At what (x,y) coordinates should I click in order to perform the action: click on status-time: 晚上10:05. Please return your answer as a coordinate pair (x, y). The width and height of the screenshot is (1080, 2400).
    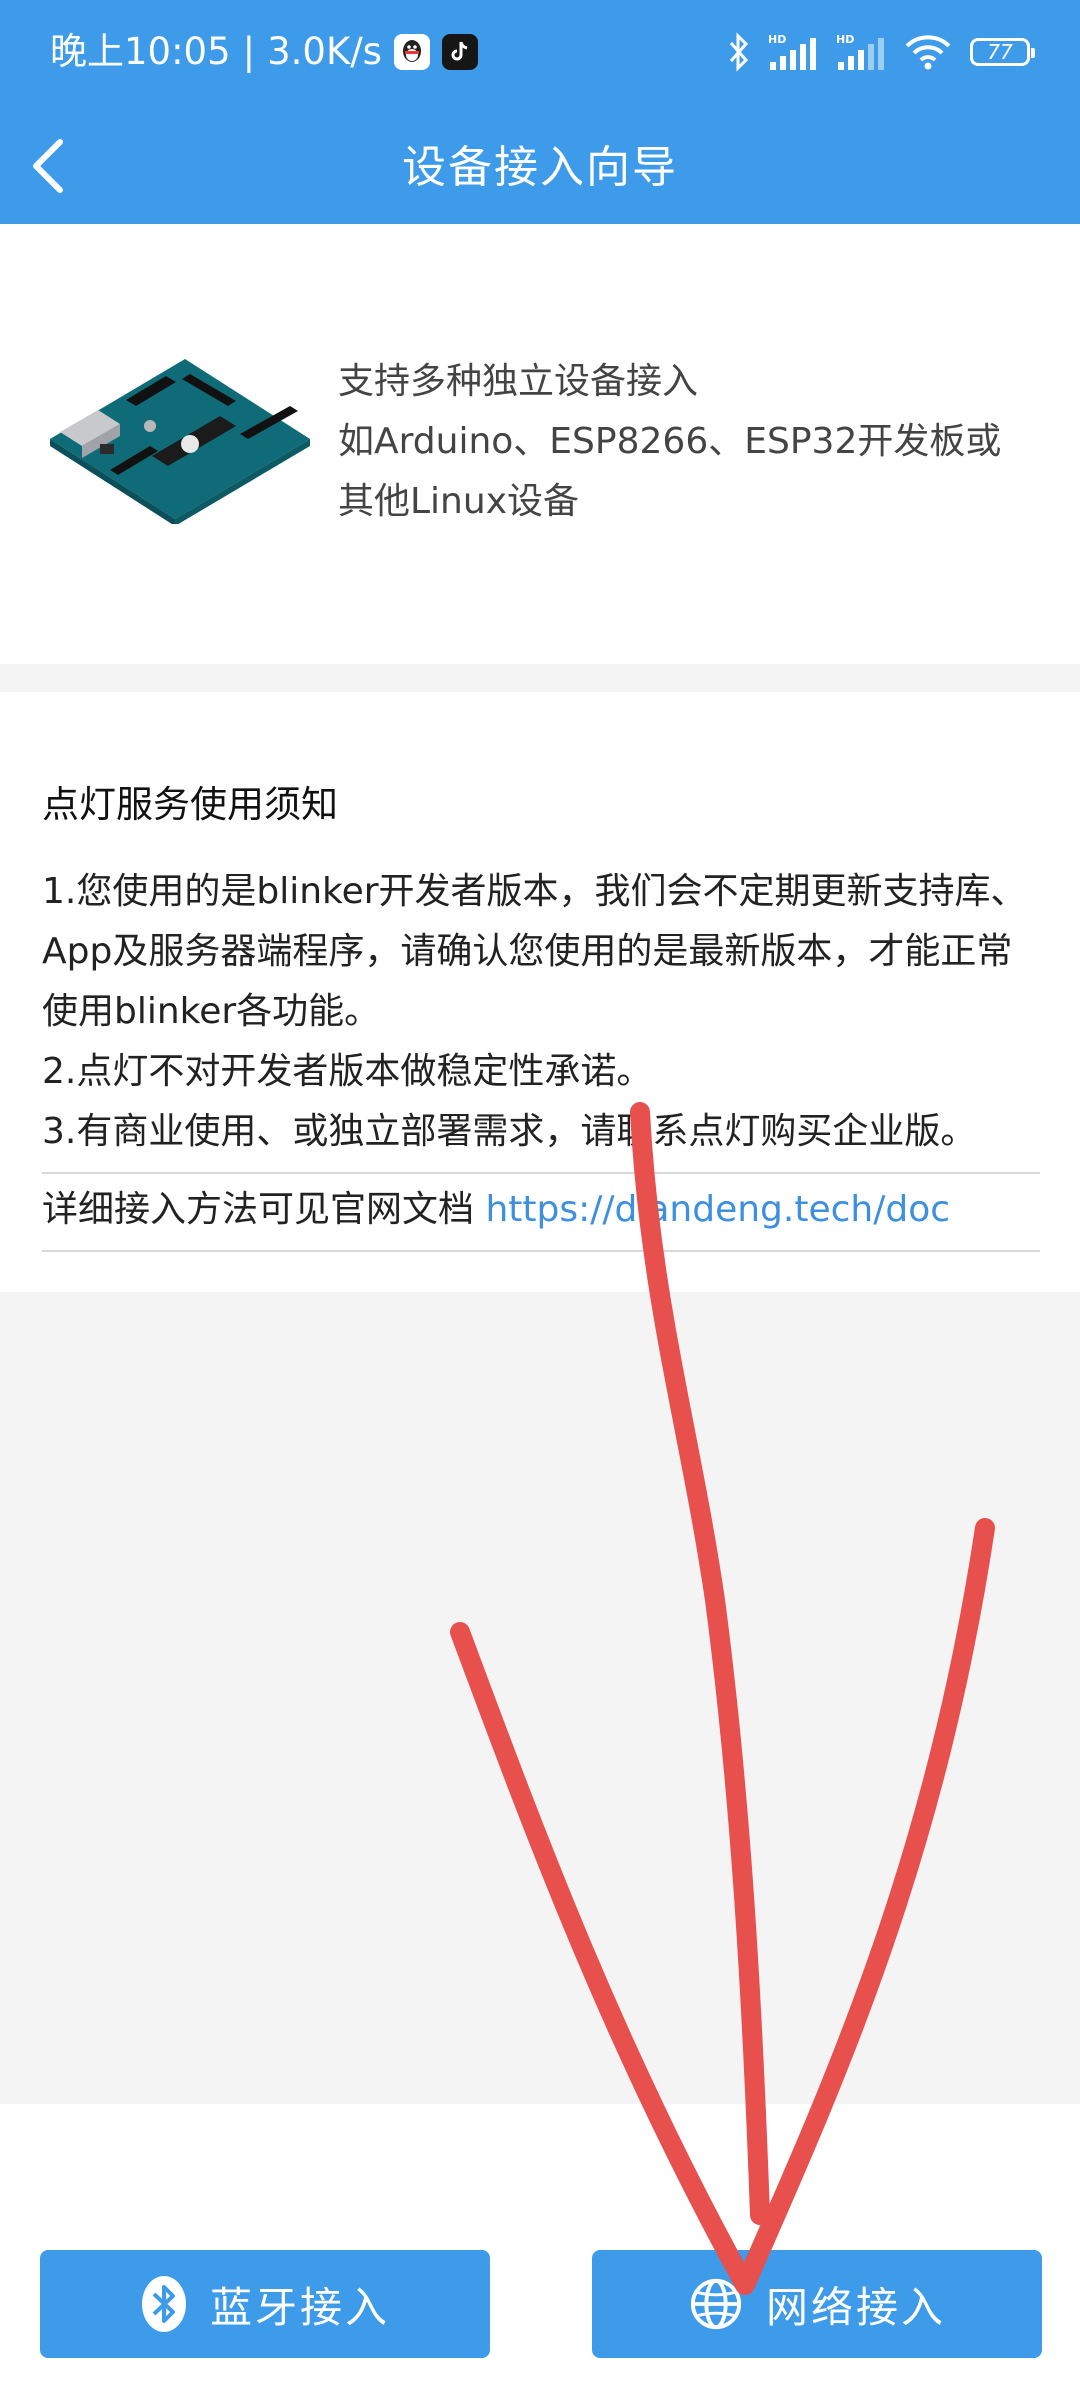
    Looking at the image, I should click on (140, 51).